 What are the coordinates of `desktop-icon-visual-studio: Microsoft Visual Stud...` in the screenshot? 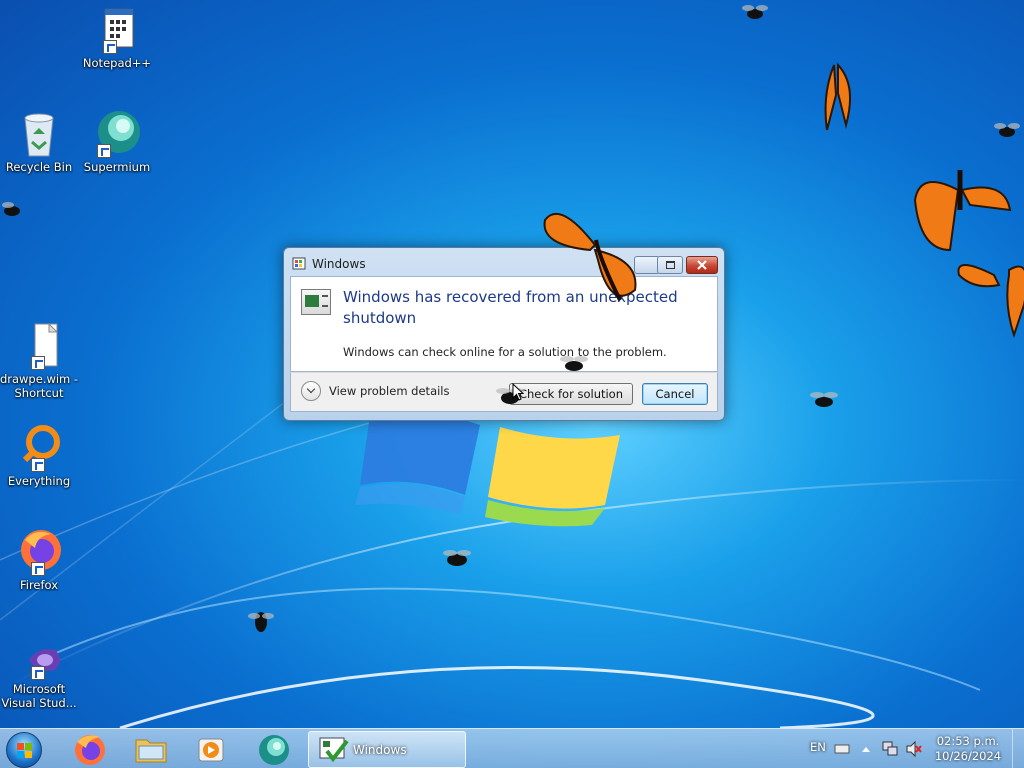 It's located at (39, 675).